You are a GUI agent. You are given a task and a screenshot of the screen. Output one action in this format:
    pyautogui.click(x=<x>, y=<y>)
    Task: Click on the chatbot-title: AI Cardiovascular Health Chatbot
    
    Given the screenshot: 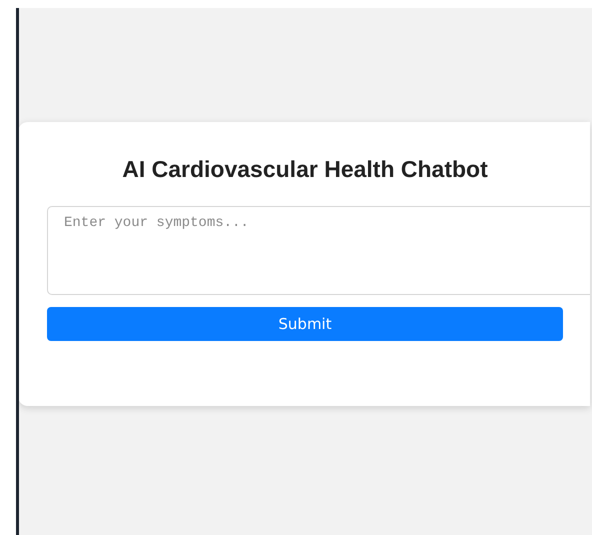 What is the action you would take?
    pyautogui.click(x=305, y=169)
    